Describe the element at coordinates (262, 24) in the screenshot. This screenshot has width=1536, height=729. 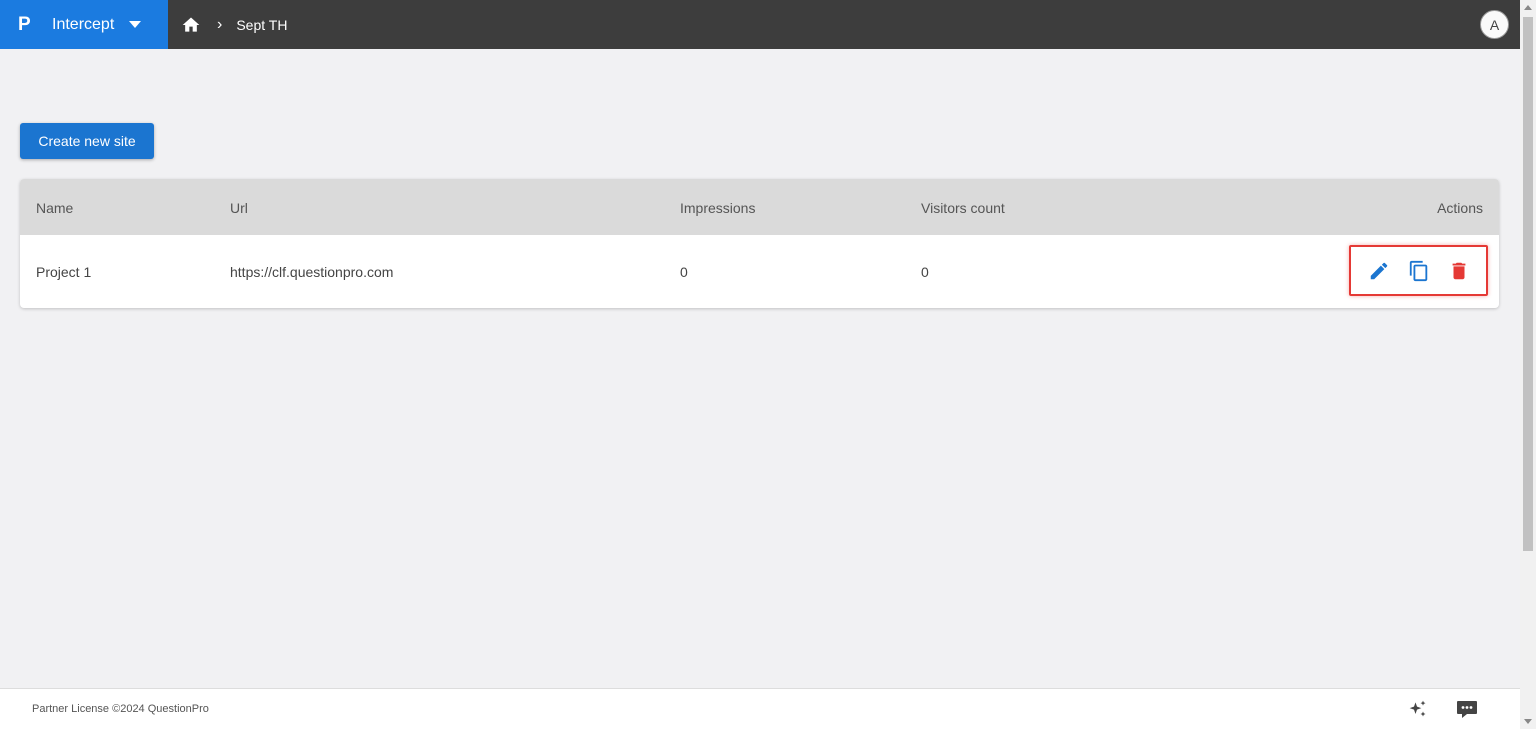
I see `breadcrumb-current: Sept TH` at that location.